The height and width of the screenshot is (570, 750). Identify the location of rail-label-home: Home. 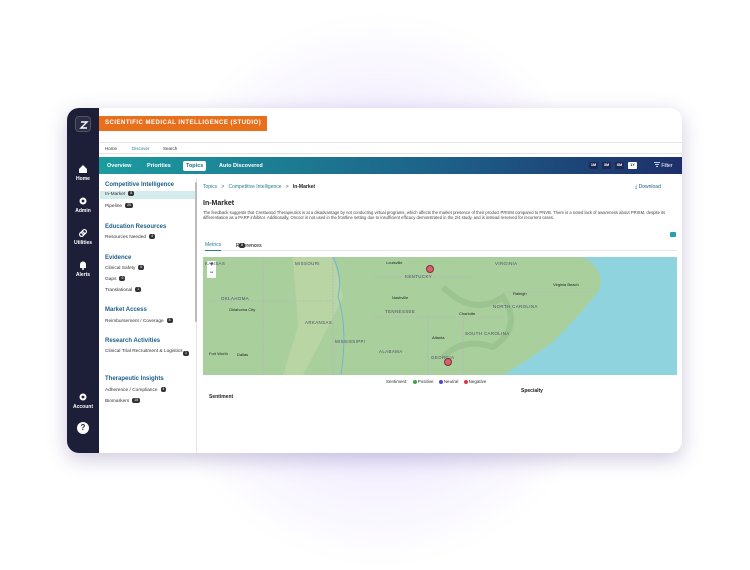
(83, 179).